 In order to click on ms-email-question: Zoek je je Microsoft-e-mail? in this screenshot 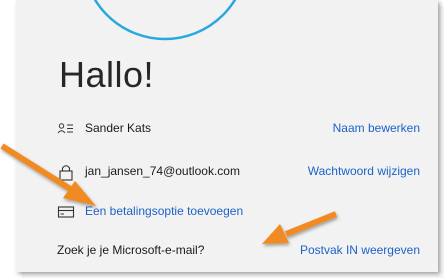, I will do `click(131, 250)`.